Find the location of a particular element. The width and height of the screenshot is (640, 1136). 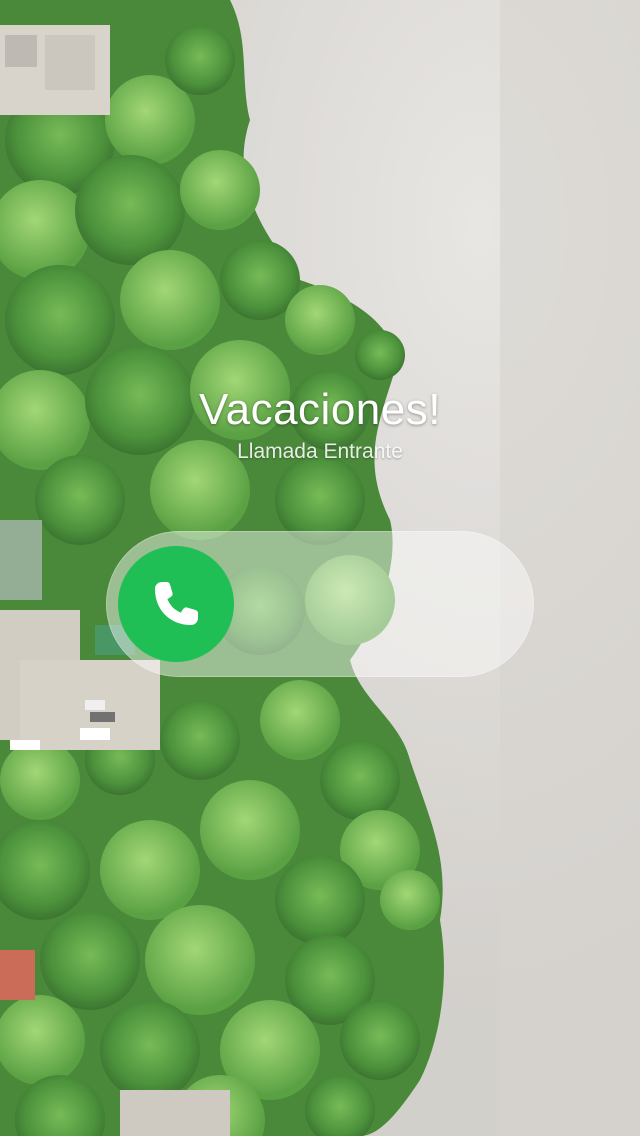

slide-to-answer-track is located at coordinates (320, 604).